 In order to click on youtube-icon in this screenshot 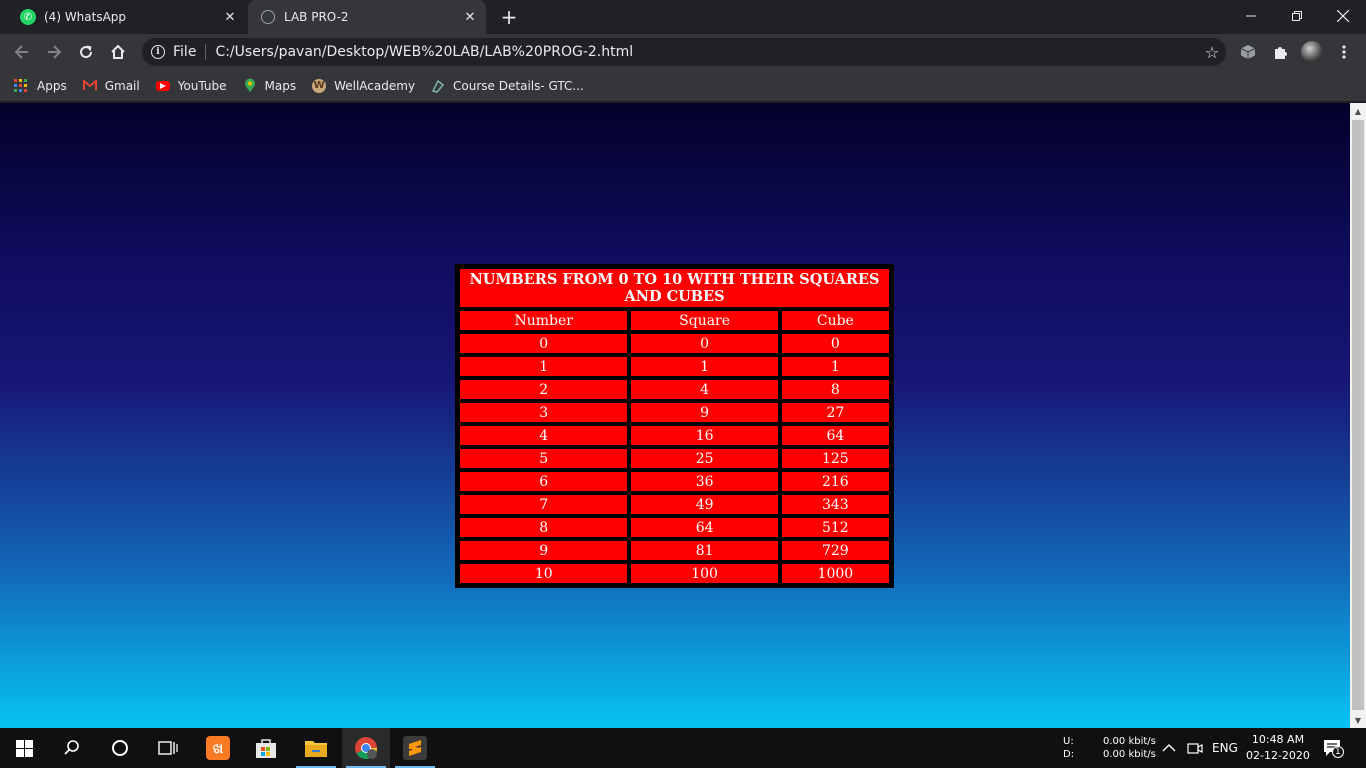, I will do `click(162, 85)`.